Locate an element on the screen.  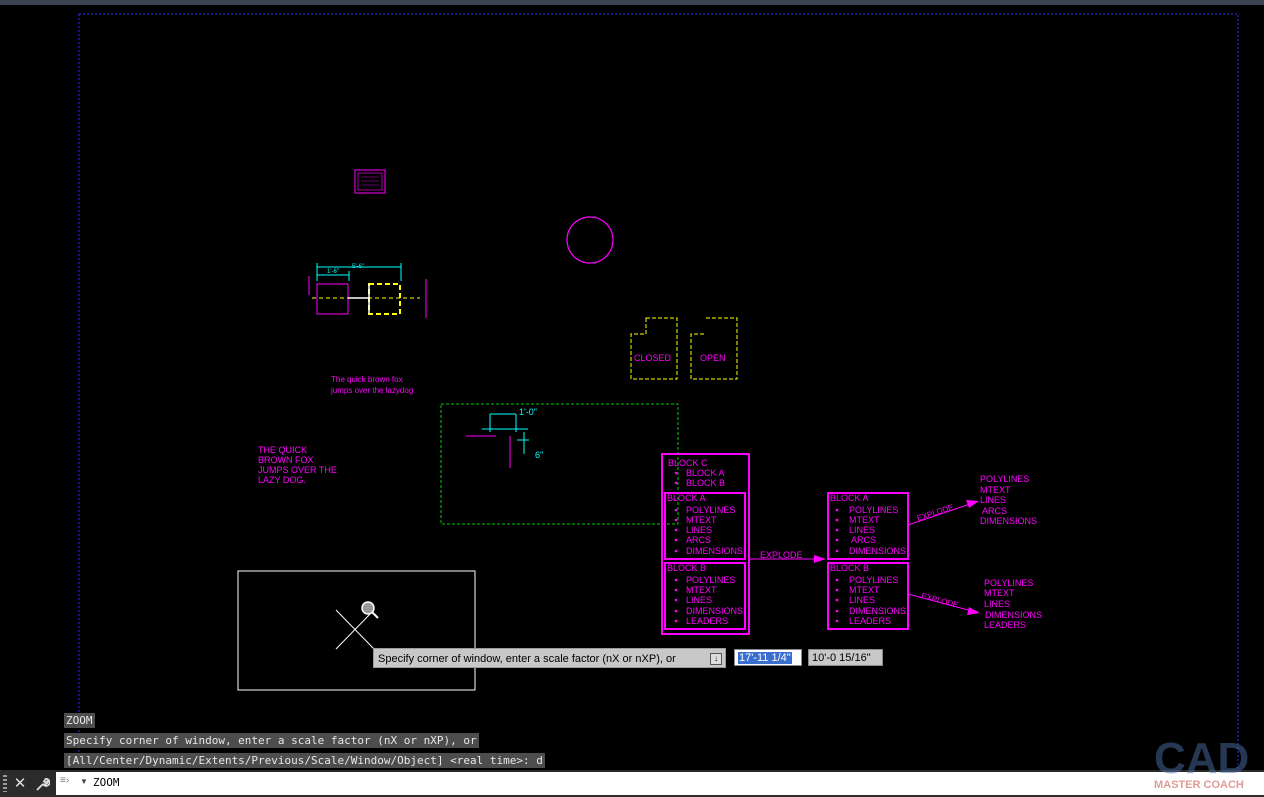
result-b-item: MTEXT is located at coordinates (999, 593).